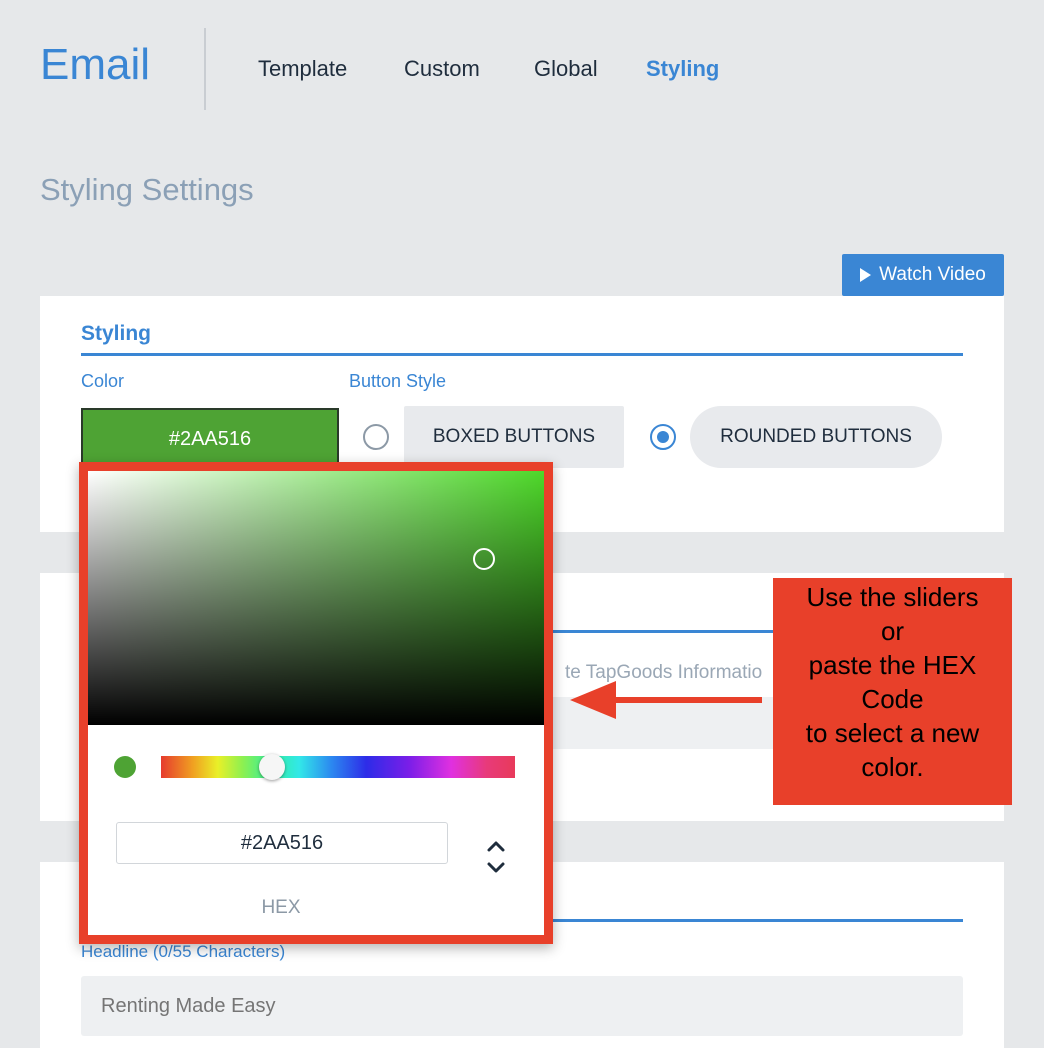 Image resolution: width=1044 pixels, height=1048 pixels. I want to click on callout-line: to select a new, so click(892, 733).